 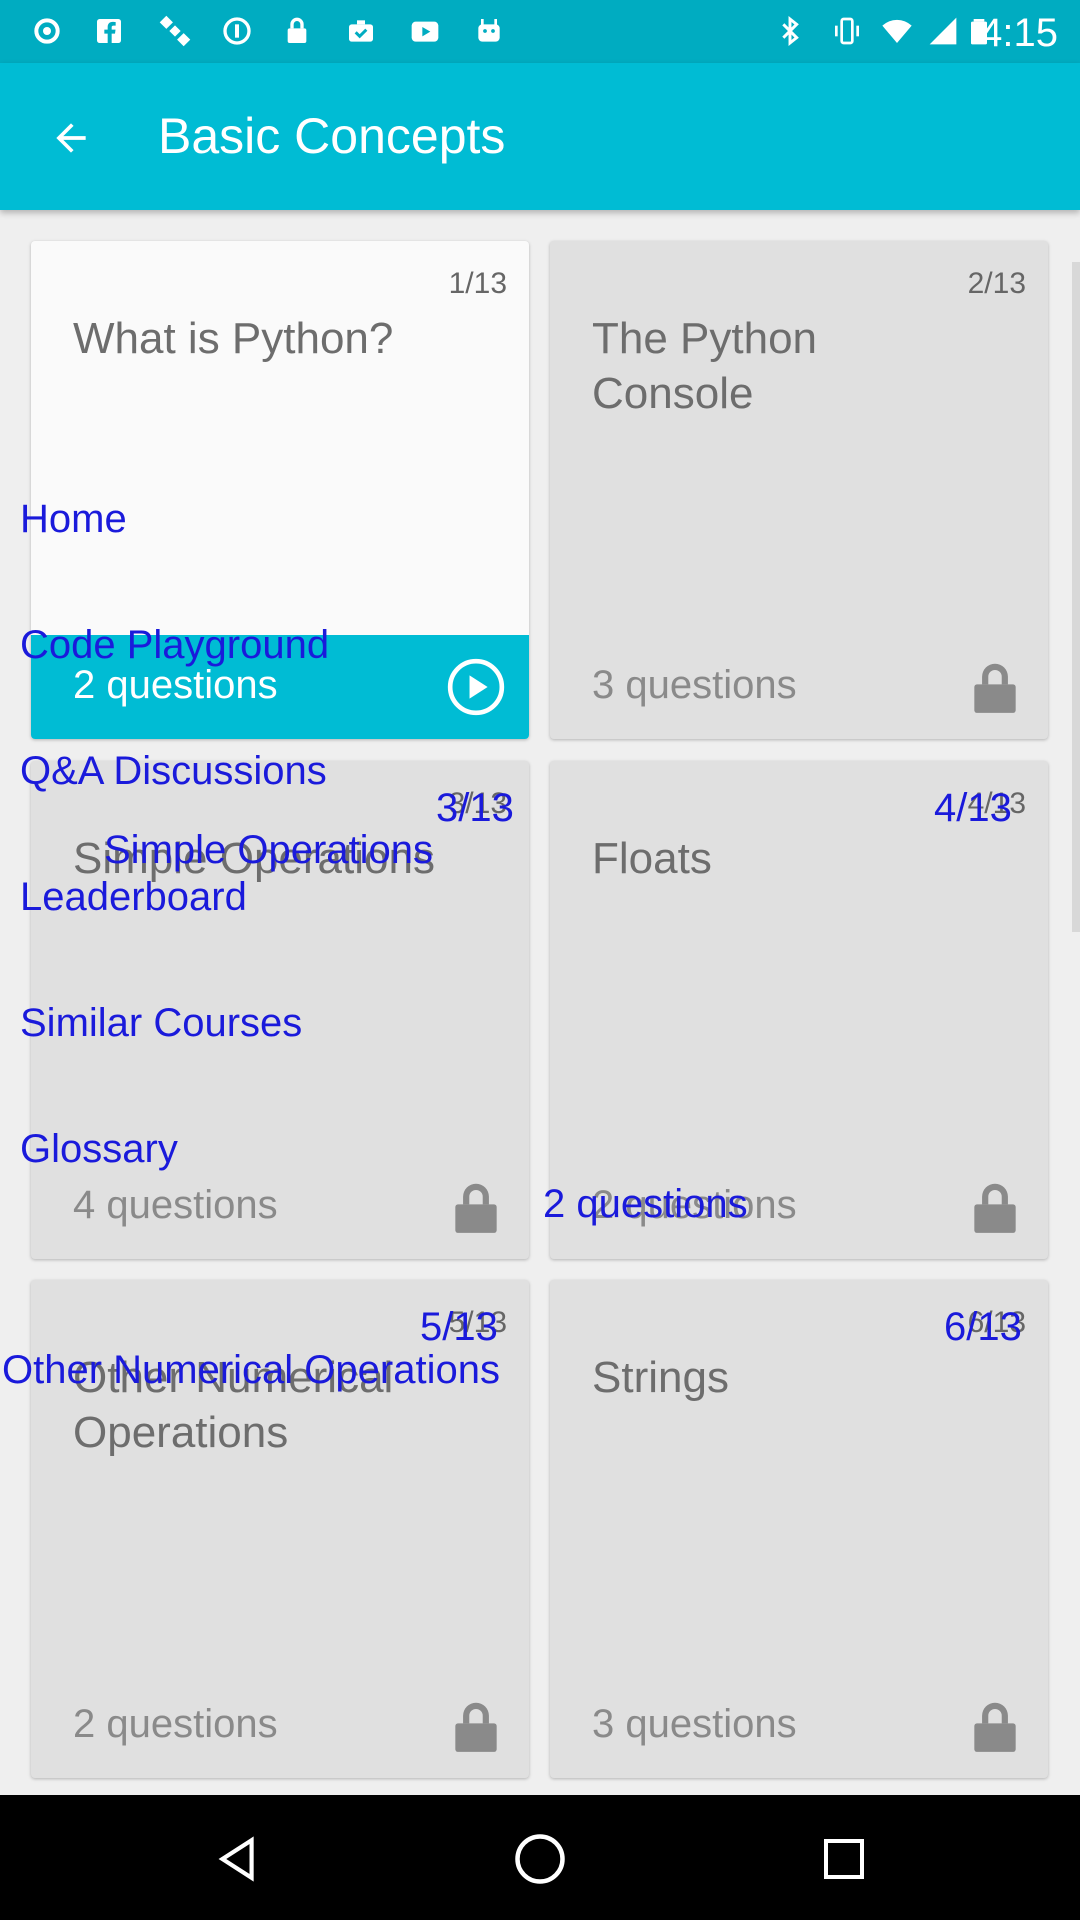 I want to click on status-bar: 4:15, so click(x=540, y=31).